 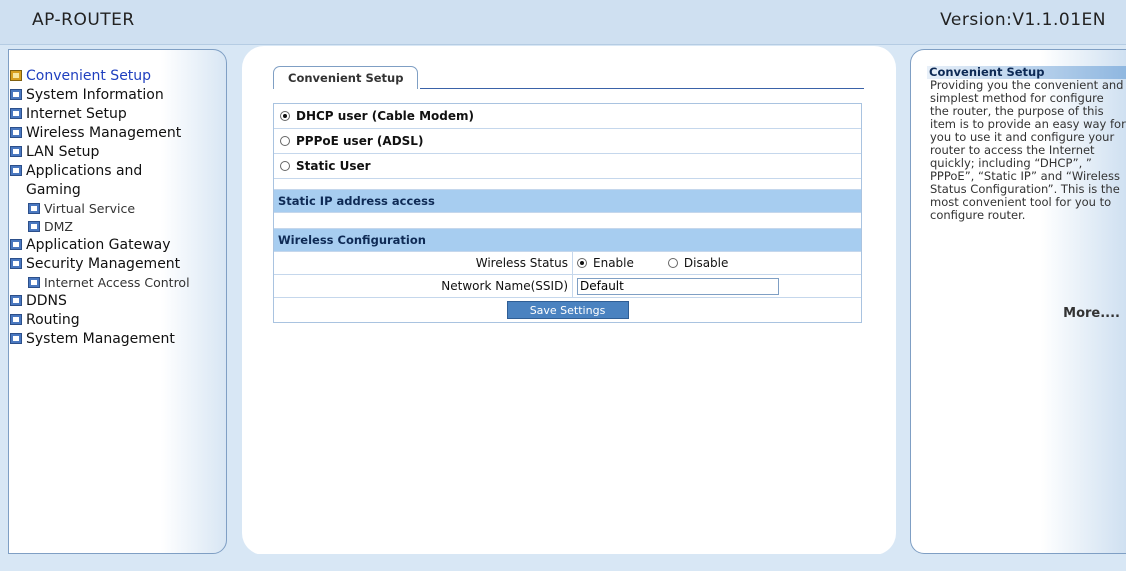 I want to click on sidebar-item-label: Internet Access Control, so click(x=117, y=282).